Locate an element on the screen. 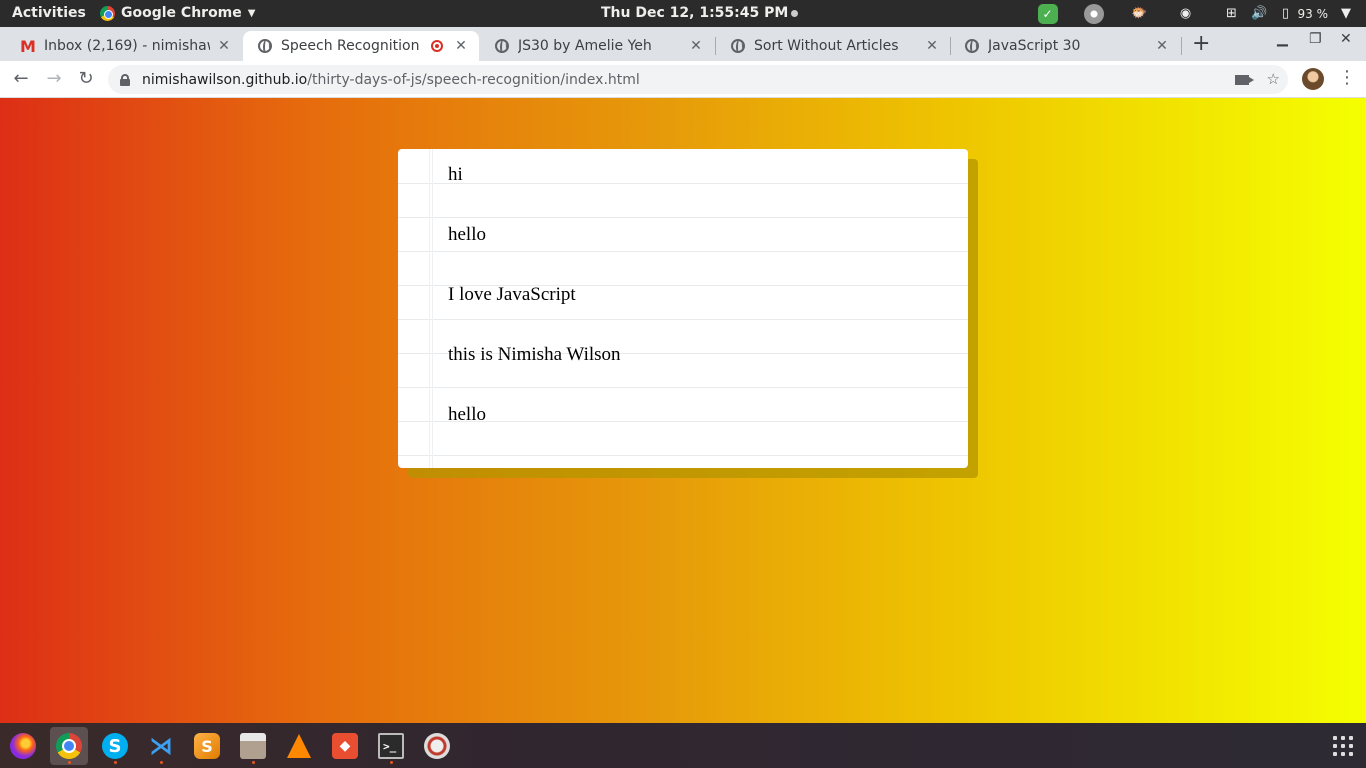  lock-icon is located at coordinates (125, 79).